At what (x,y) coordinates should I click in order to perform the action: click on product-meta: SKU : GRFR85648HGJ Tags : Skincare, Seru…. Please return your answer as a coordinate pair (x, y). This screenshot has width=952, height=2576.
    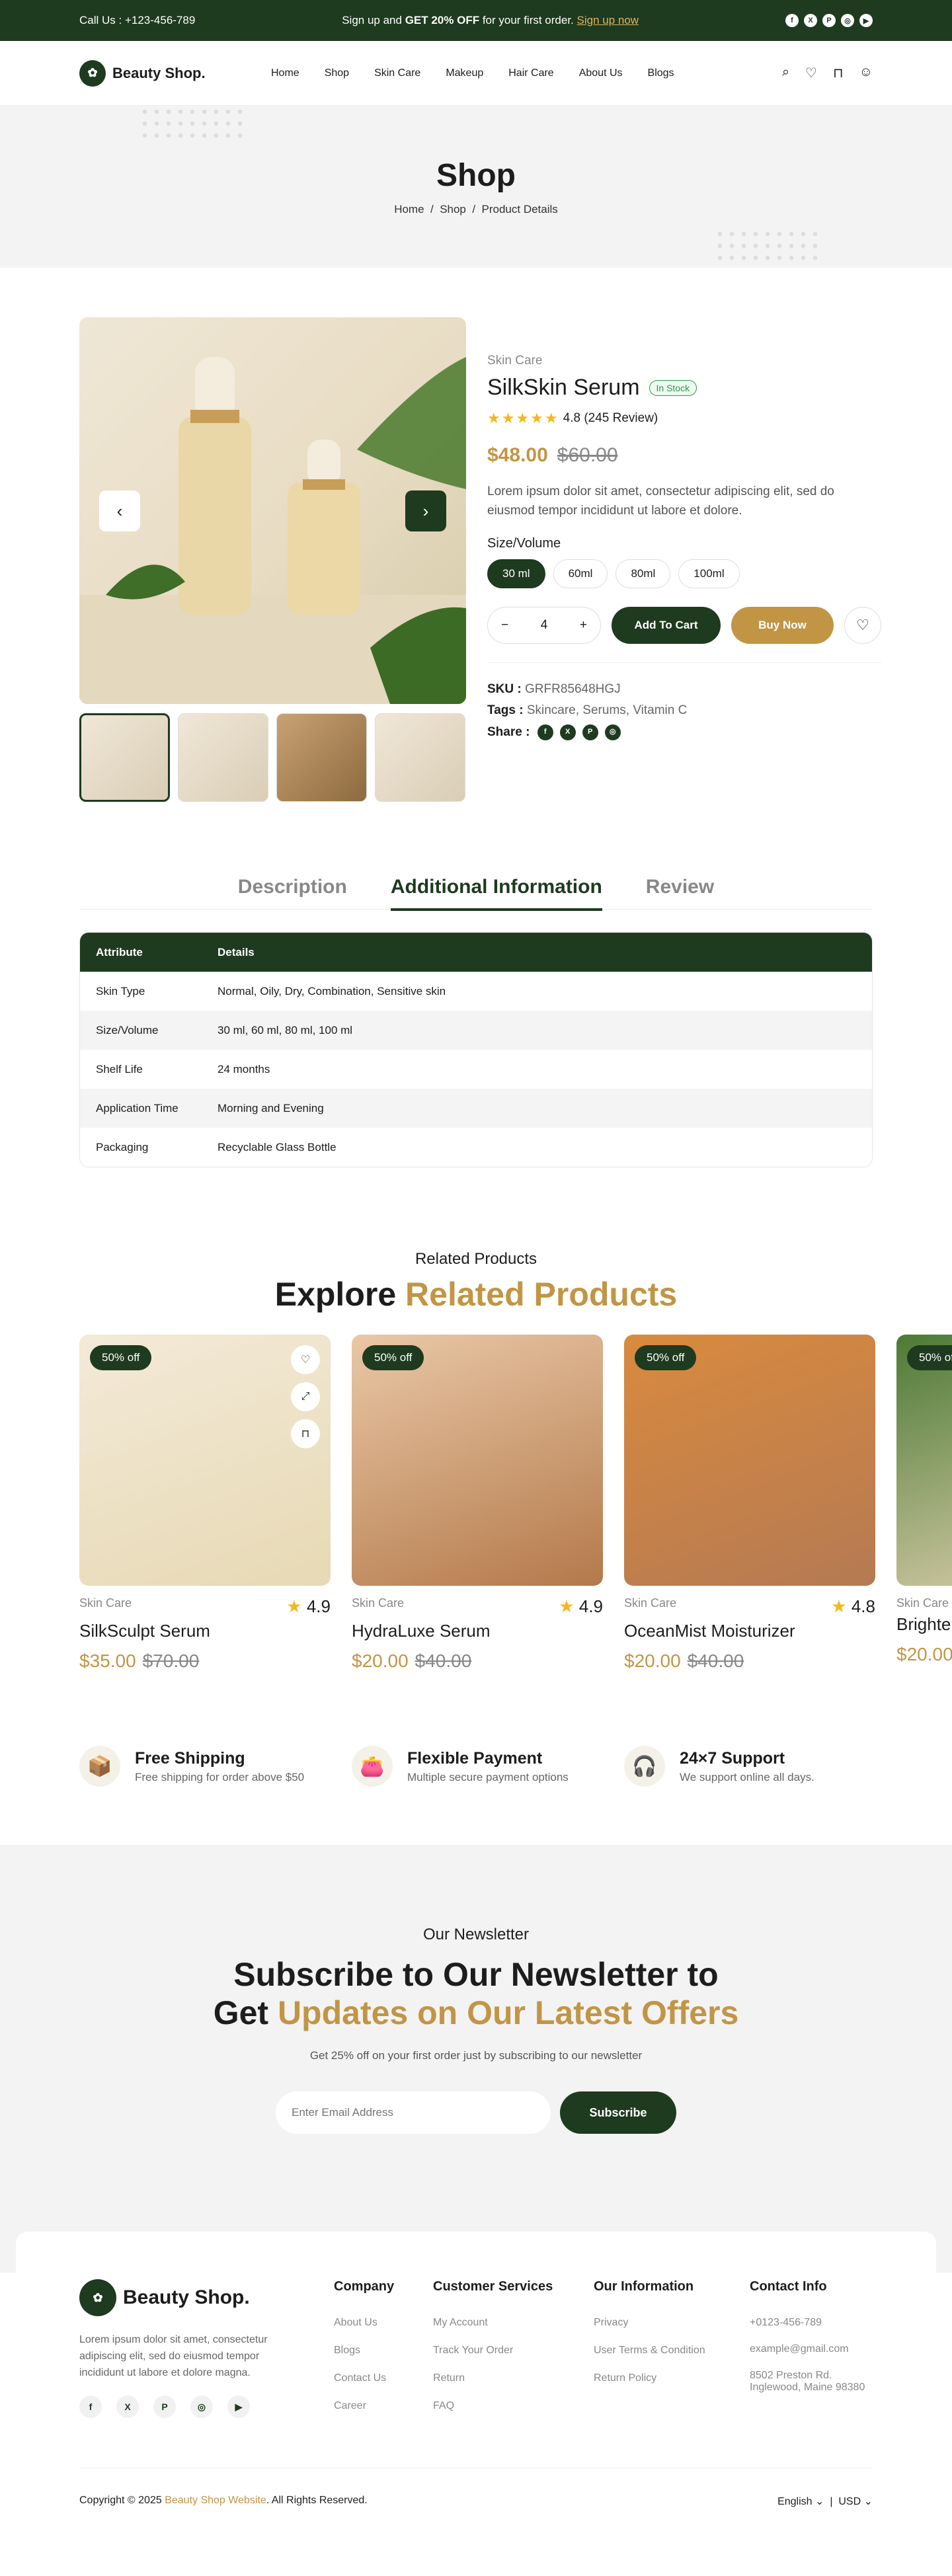
    Looking at the image, I should click on (684, 702).